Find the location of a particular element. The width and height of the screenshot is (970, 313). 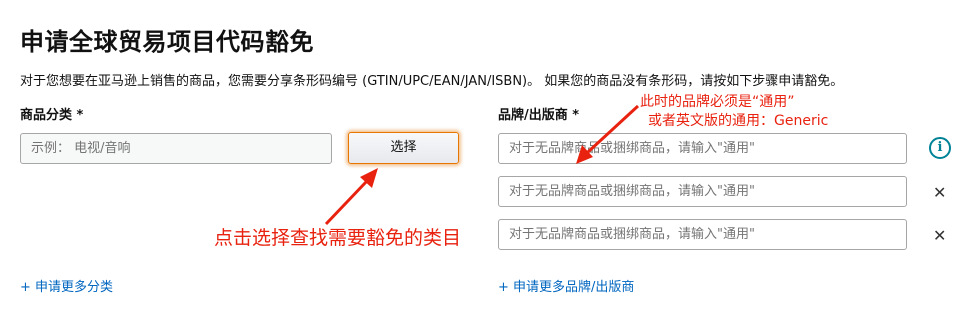

annotation-arrows is located at coordinates (482, 165).